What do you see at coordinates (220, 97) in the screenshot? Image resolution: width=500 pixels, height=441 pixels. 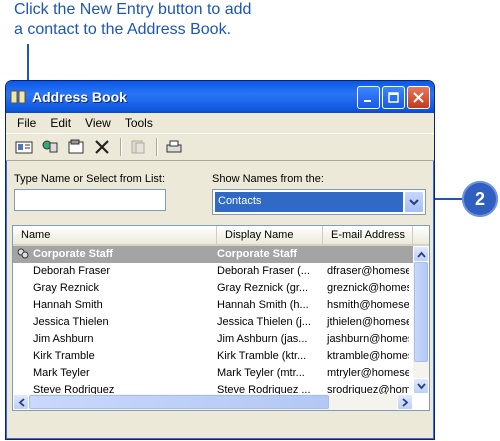 I see `title-bar: Address Book` at bounding box center [220, 97].